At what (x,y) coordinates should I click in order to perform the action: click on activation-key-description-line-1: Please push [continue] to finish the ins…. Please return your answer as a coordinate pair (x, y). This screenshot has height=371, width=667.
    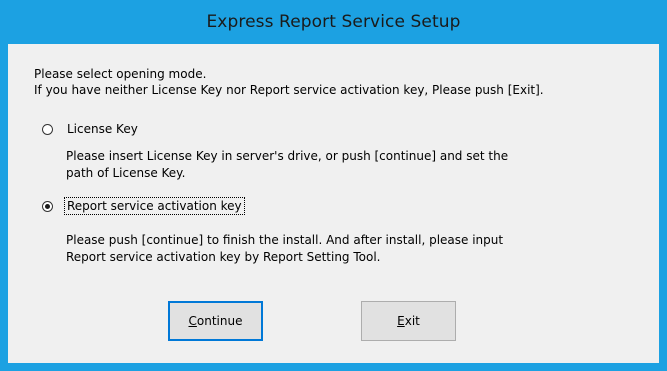
    Looking at the image, I should click on (285, 240).